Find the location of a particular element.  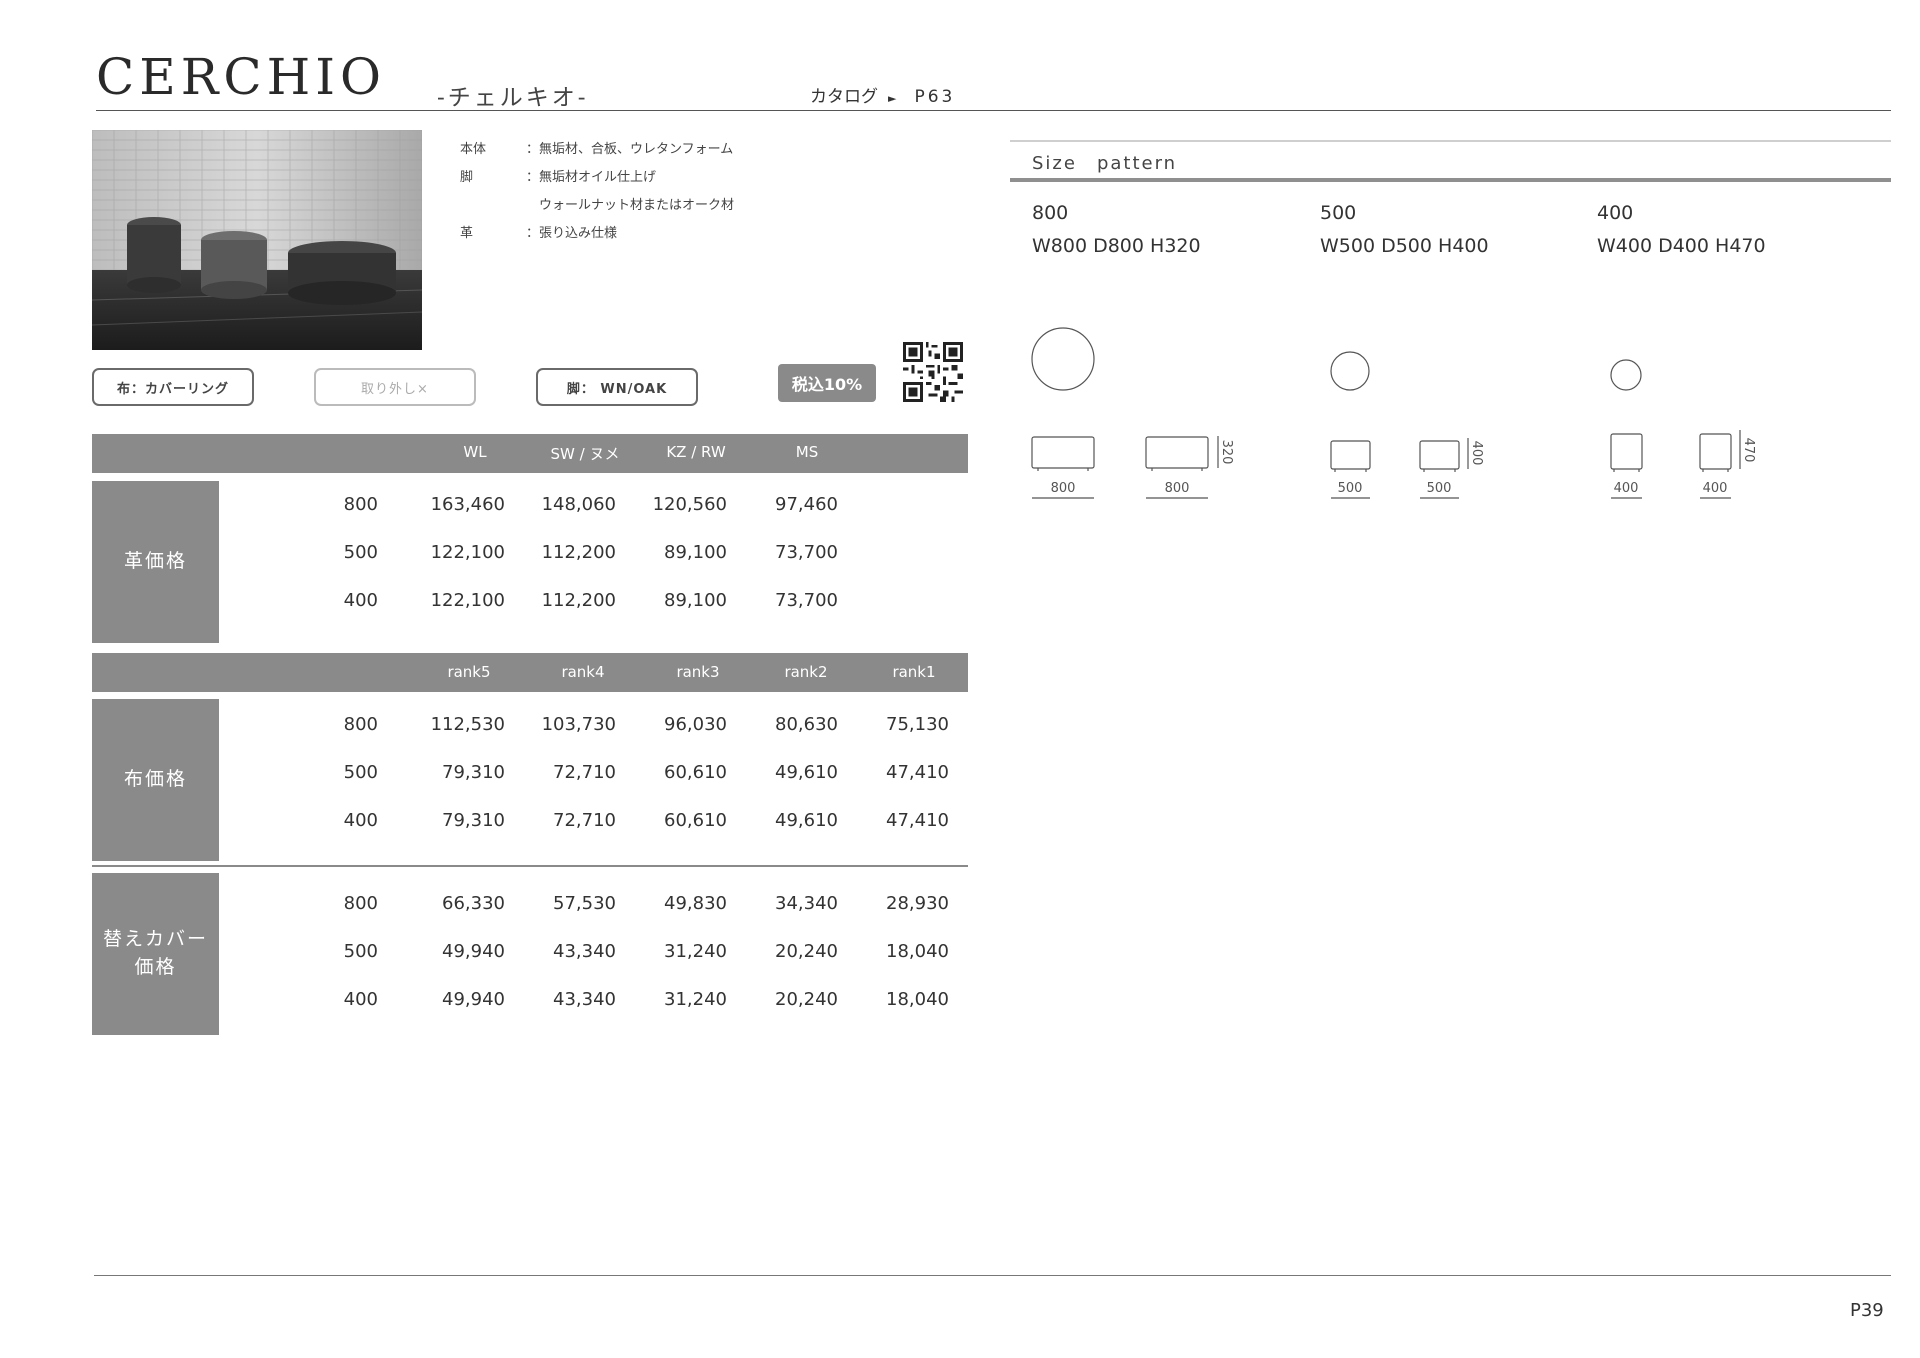

size-pattern-title: Size pattern is located at coordinates (1105, 163).